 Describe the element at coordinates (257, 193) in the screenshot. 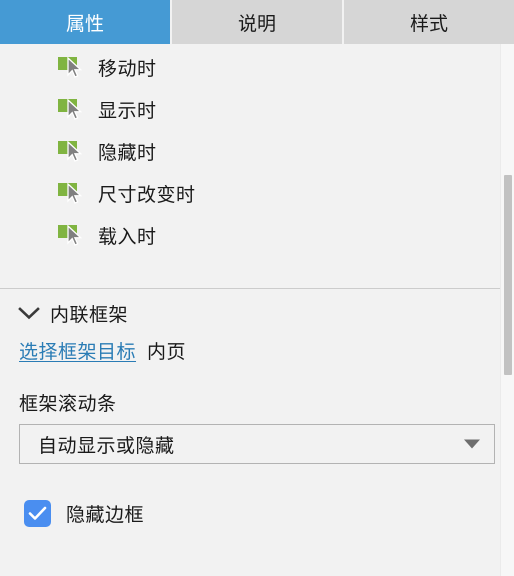

I see `list-item: 尺寸改变时` at that location.